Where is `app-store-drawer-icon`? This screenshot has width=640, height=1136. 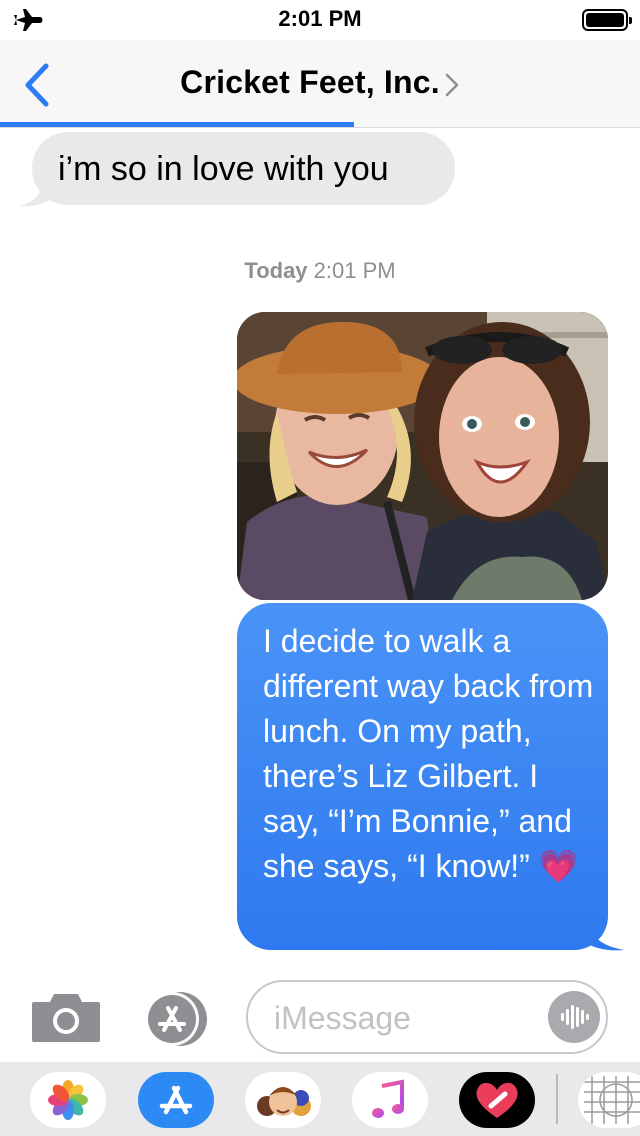 app-store-drawer-icon is located at coordinates (176, 1100).